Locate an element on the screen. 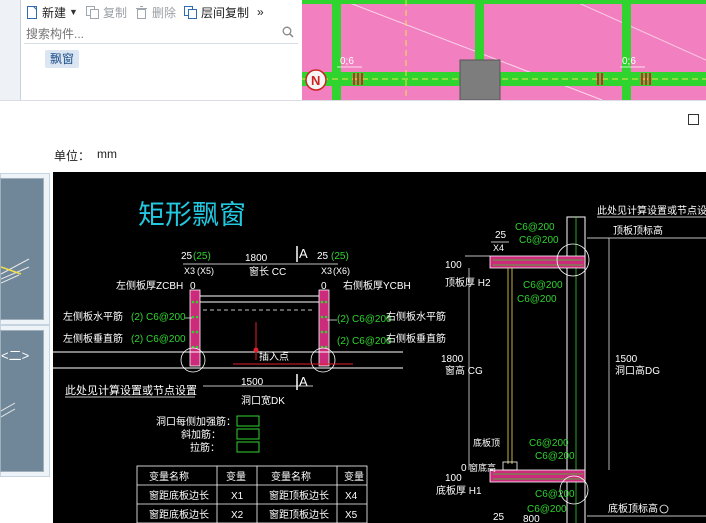 This screenshot has width=706, height=523. plan-beam-label-1: 0;6 is located at coordinates (347, 61).